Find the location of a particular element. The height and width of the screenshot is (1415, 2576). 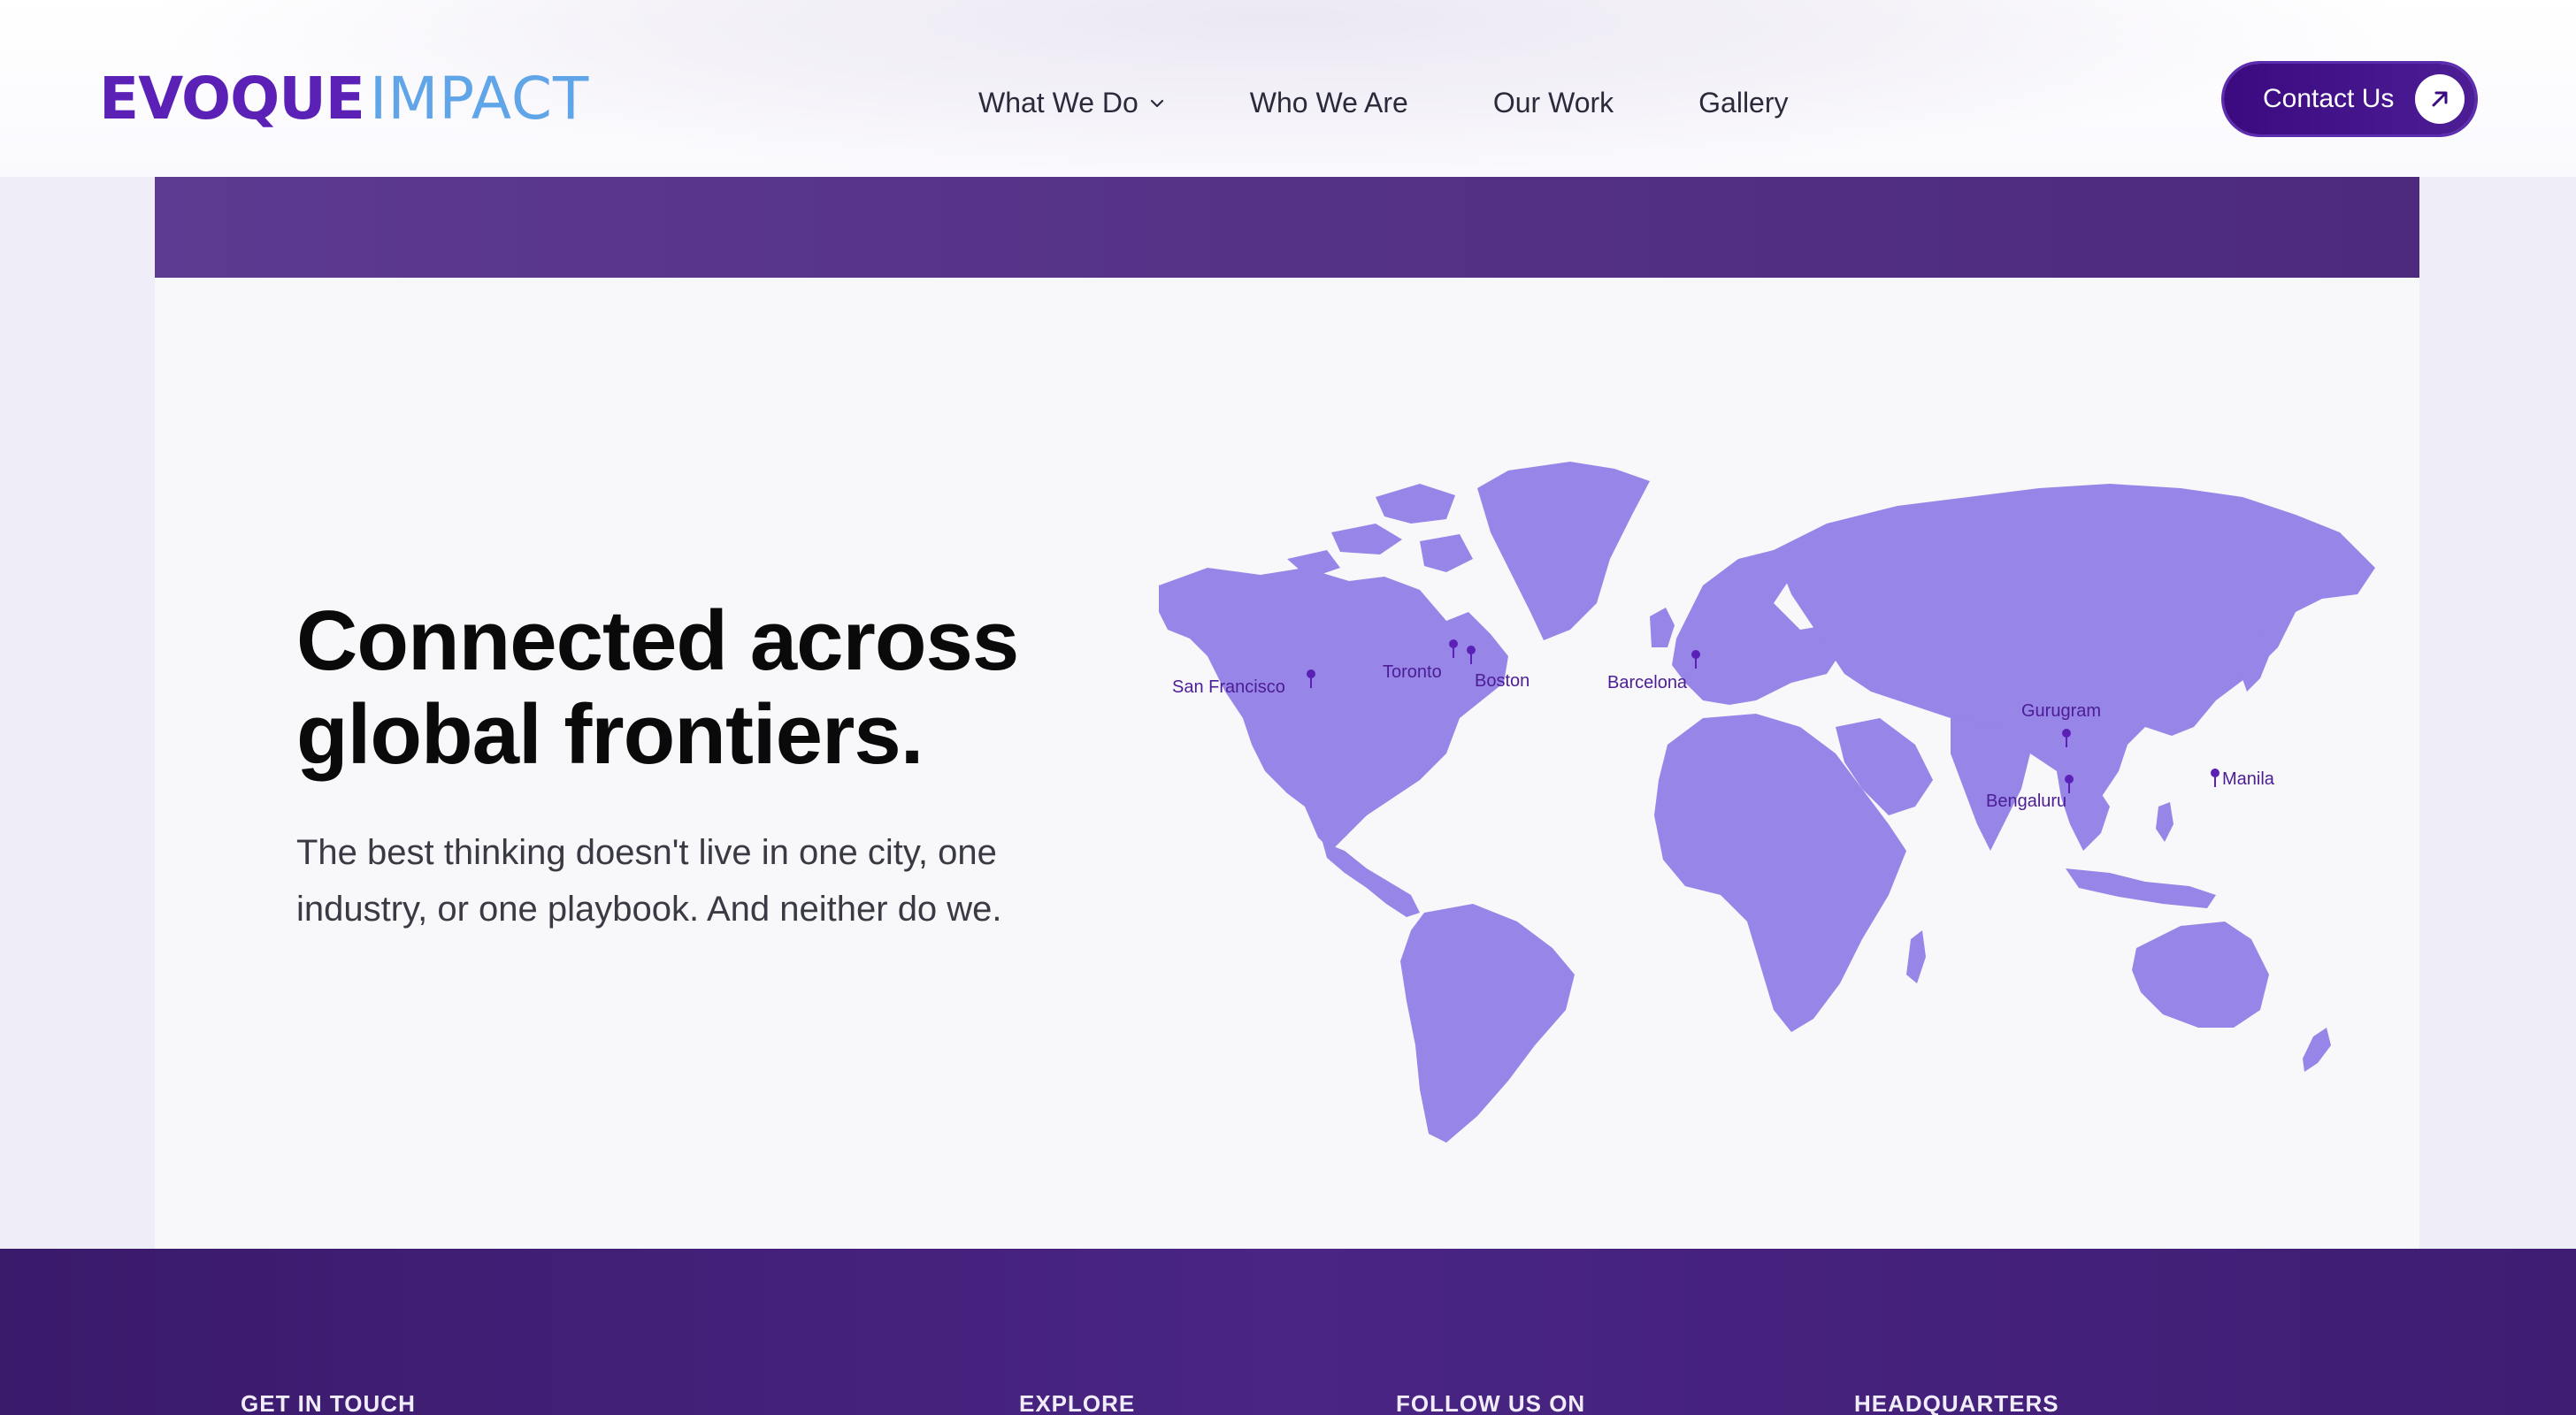

nav-item-label: Our Work is located at coordinates (1553, 102).